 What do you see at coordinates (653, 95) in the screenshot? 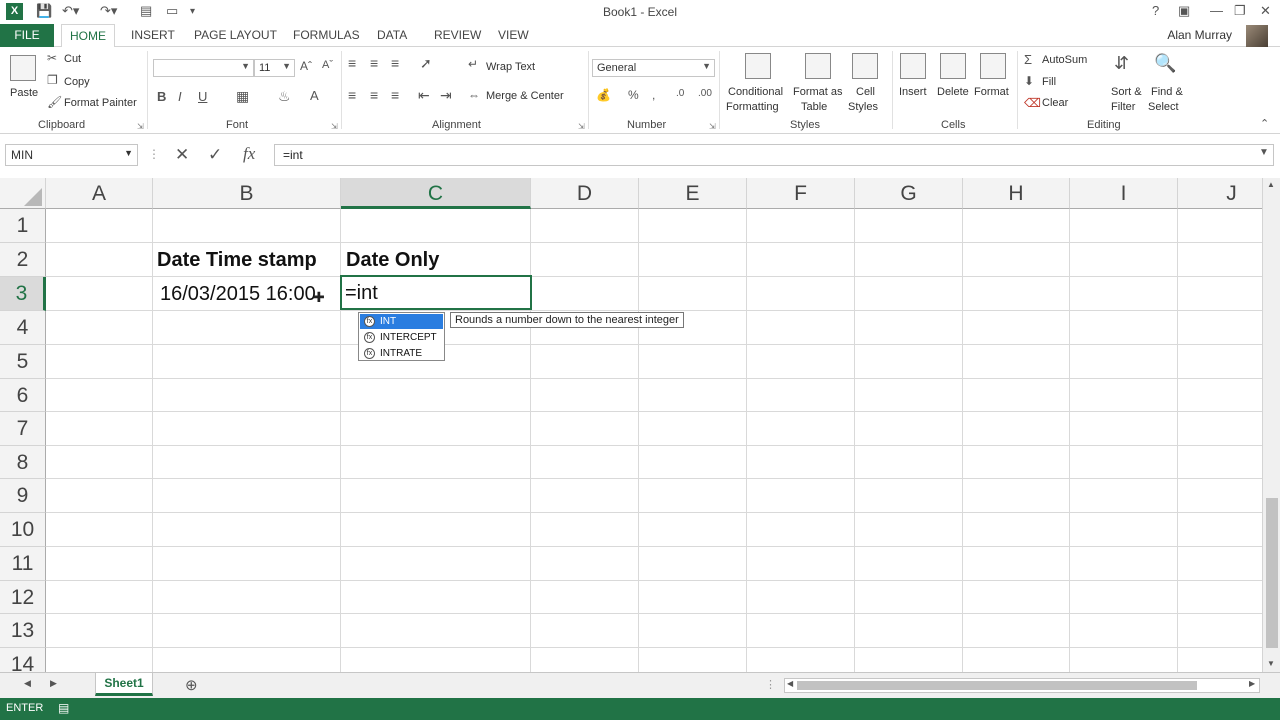
I see `comma-style-icon: ,` at bounding box center [653, 95].